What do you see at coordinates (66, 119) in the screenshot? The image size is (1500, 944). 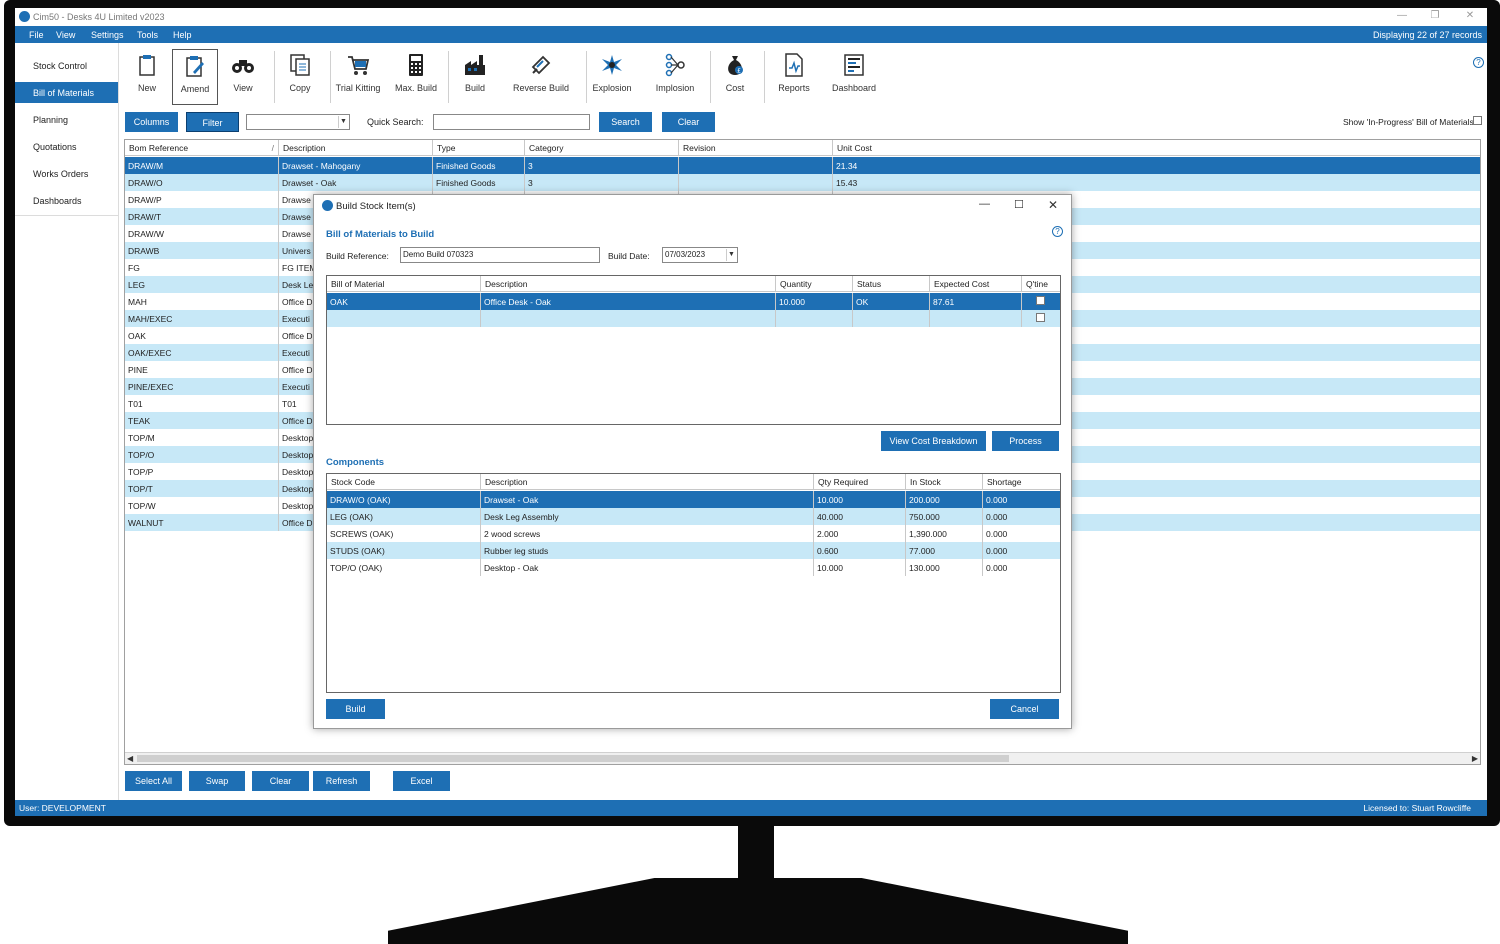 I see `sidebar-item-planning: Planning` at bounding box center [66, 119].